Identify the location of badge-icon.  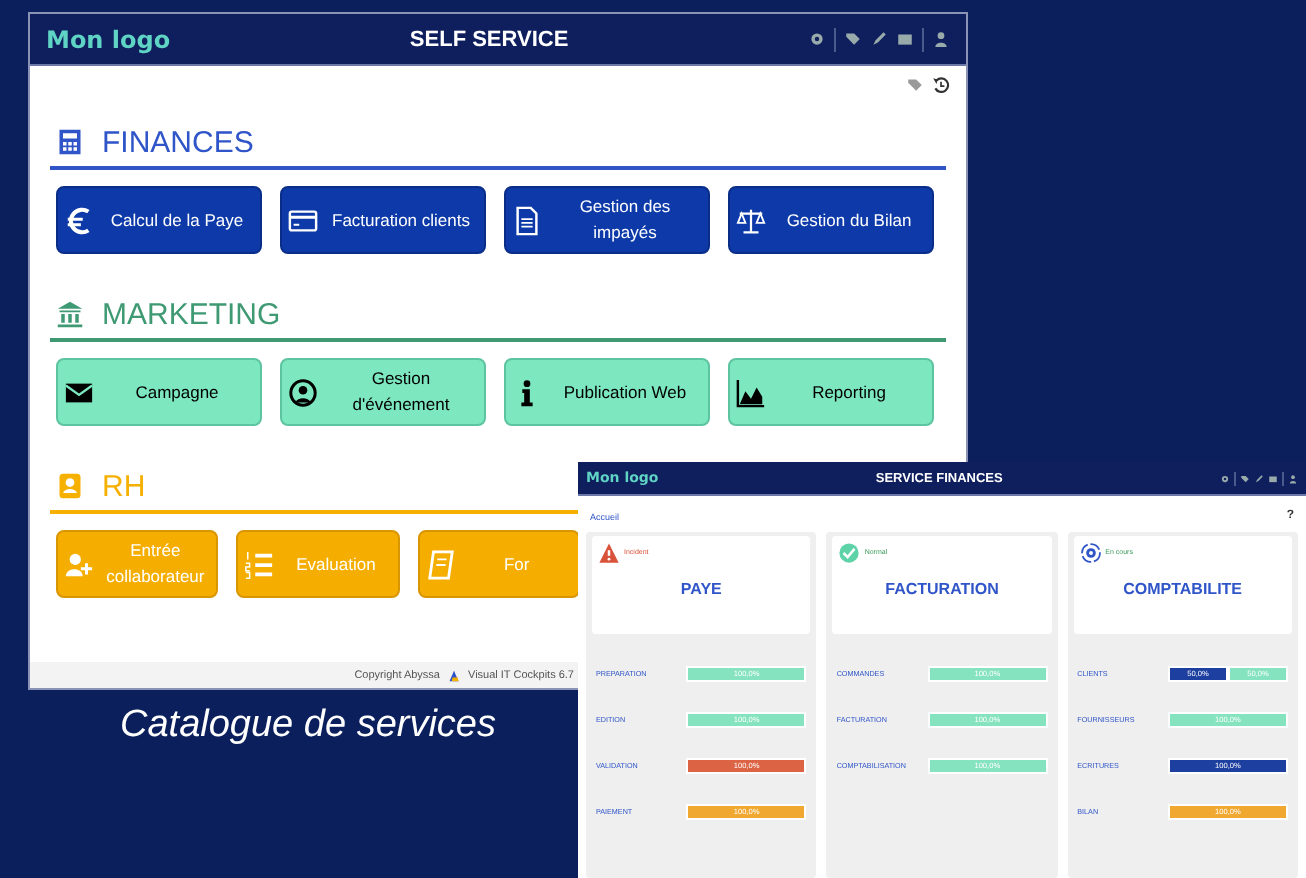
(70, 486).